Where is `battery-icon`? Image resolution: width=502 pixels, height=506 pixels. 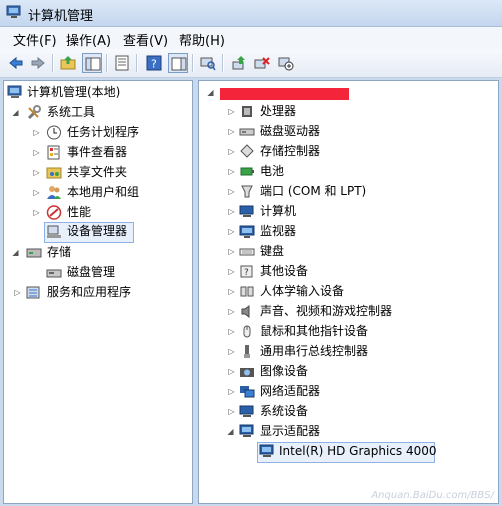 battery-icon is located at coordinates (247, 171).